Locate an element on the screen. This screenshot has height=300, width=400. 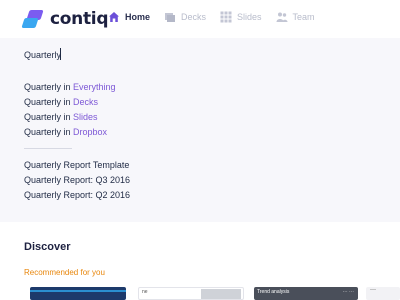
scope-suggestion-everything: Quarterly in Everything is located at coordinates (70, 87).